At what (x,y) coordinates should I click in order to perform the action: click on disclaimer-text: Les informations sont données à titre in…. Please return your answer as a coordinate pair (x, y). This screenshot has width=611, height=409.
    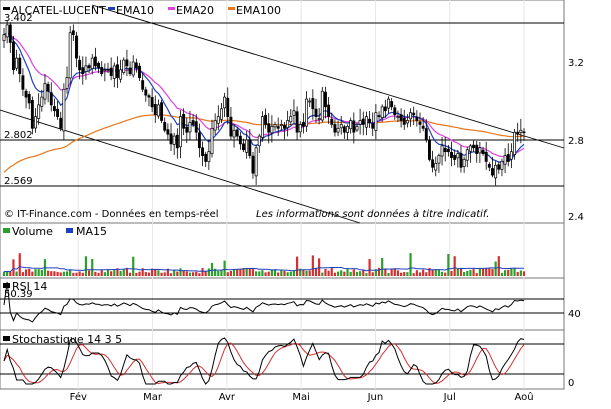
    Looking at the image, I should click on (372, 214).